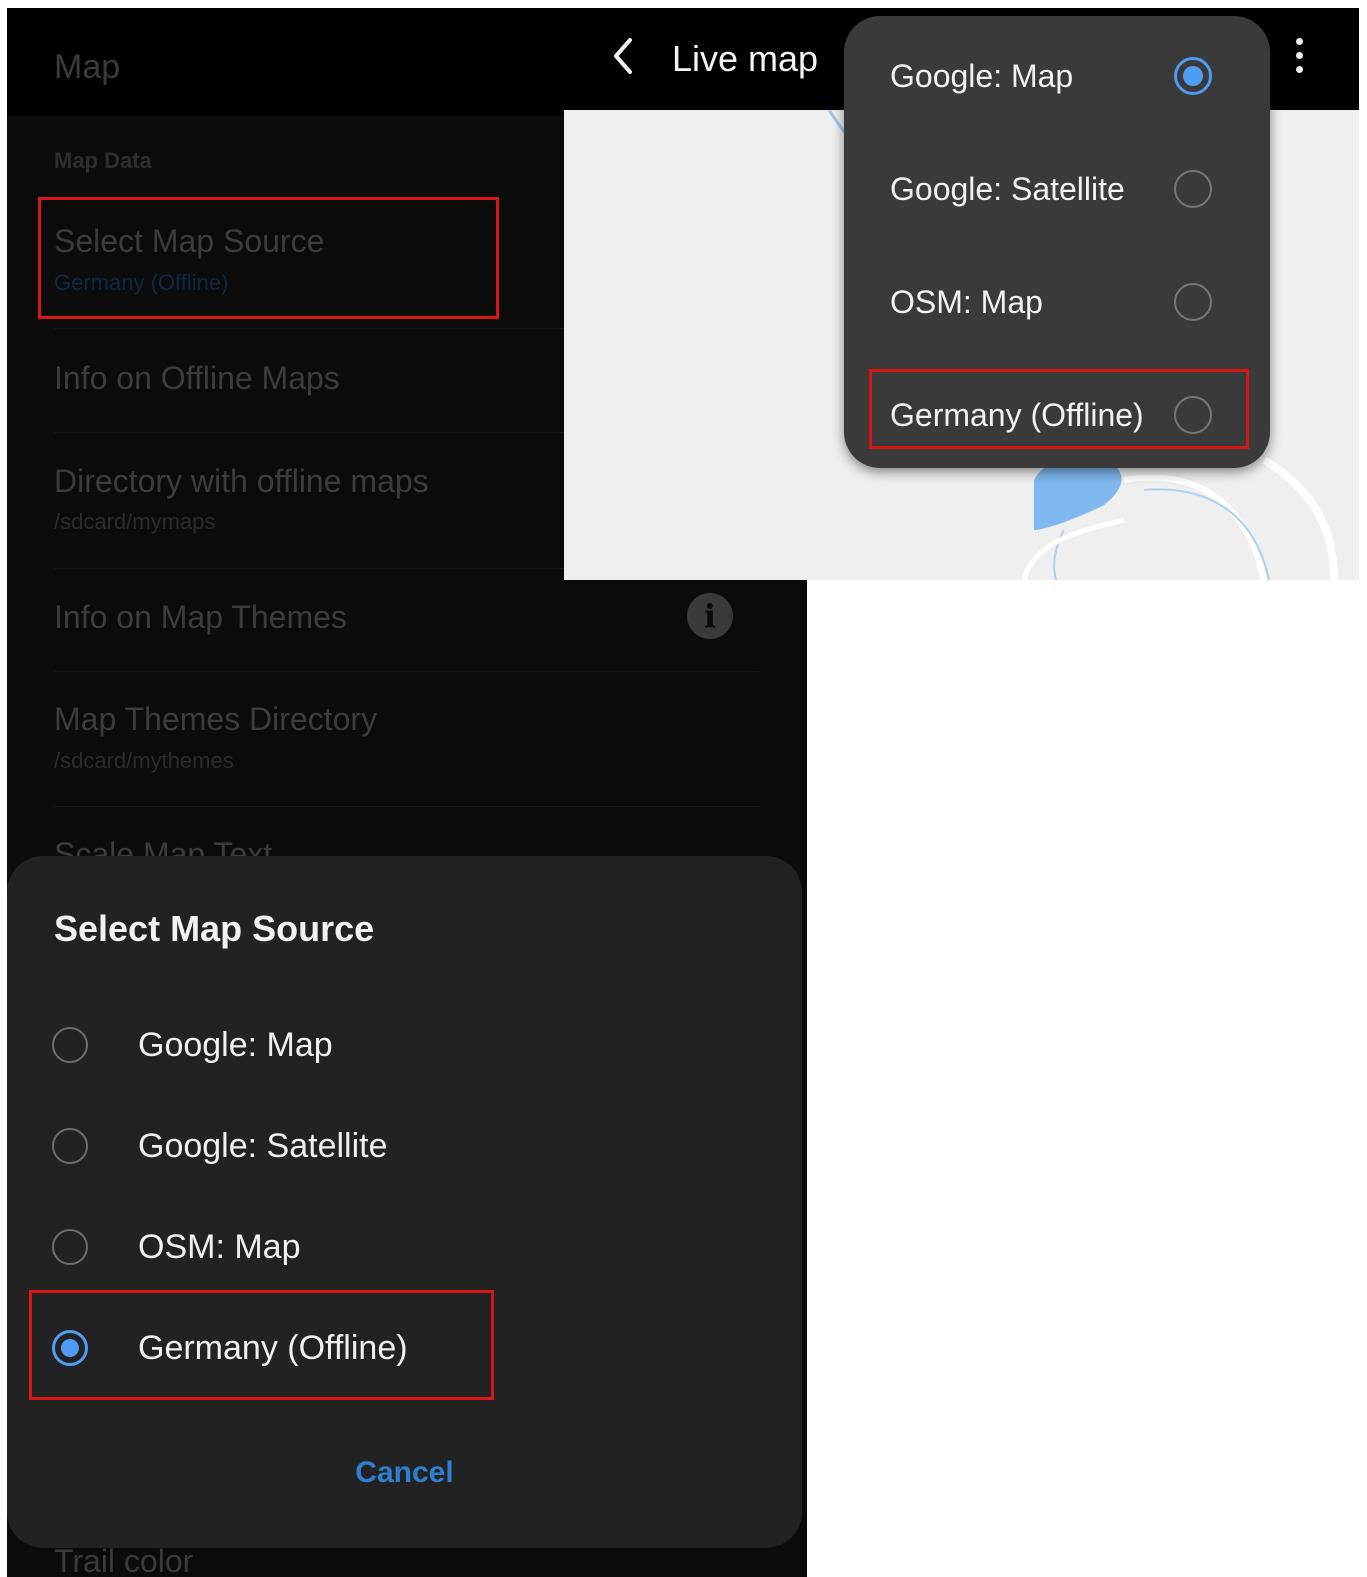 The image size is (1367, 1577). I want to click on dialog-option-google-map: Google: Map, so click(404, 1047).